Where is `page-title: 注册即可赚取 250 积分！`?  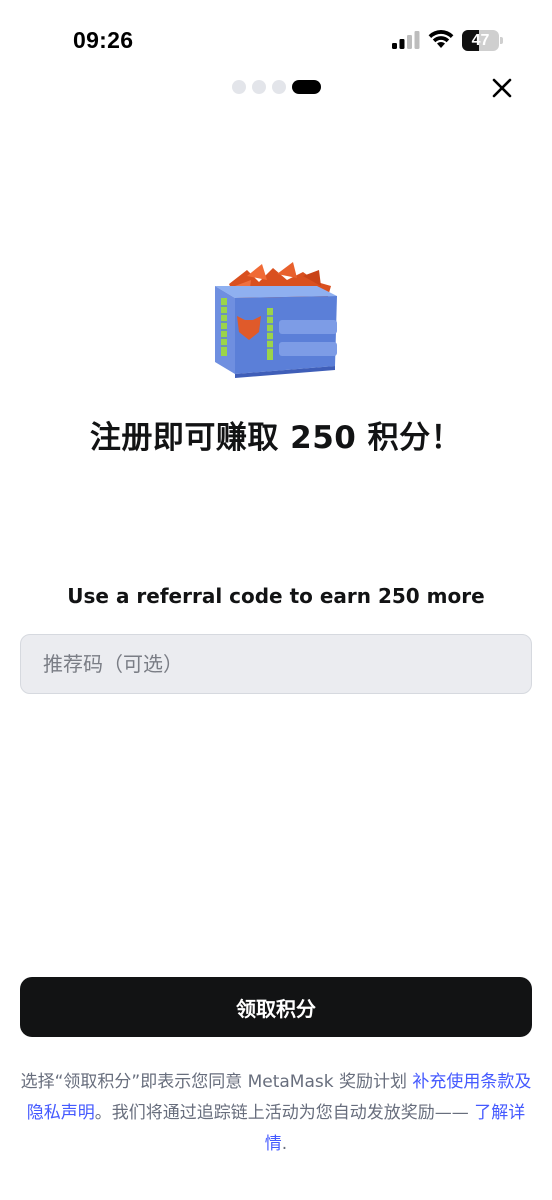
page-title: 注册即可赚取 250 积分！ is located at coordinates (276, 438).